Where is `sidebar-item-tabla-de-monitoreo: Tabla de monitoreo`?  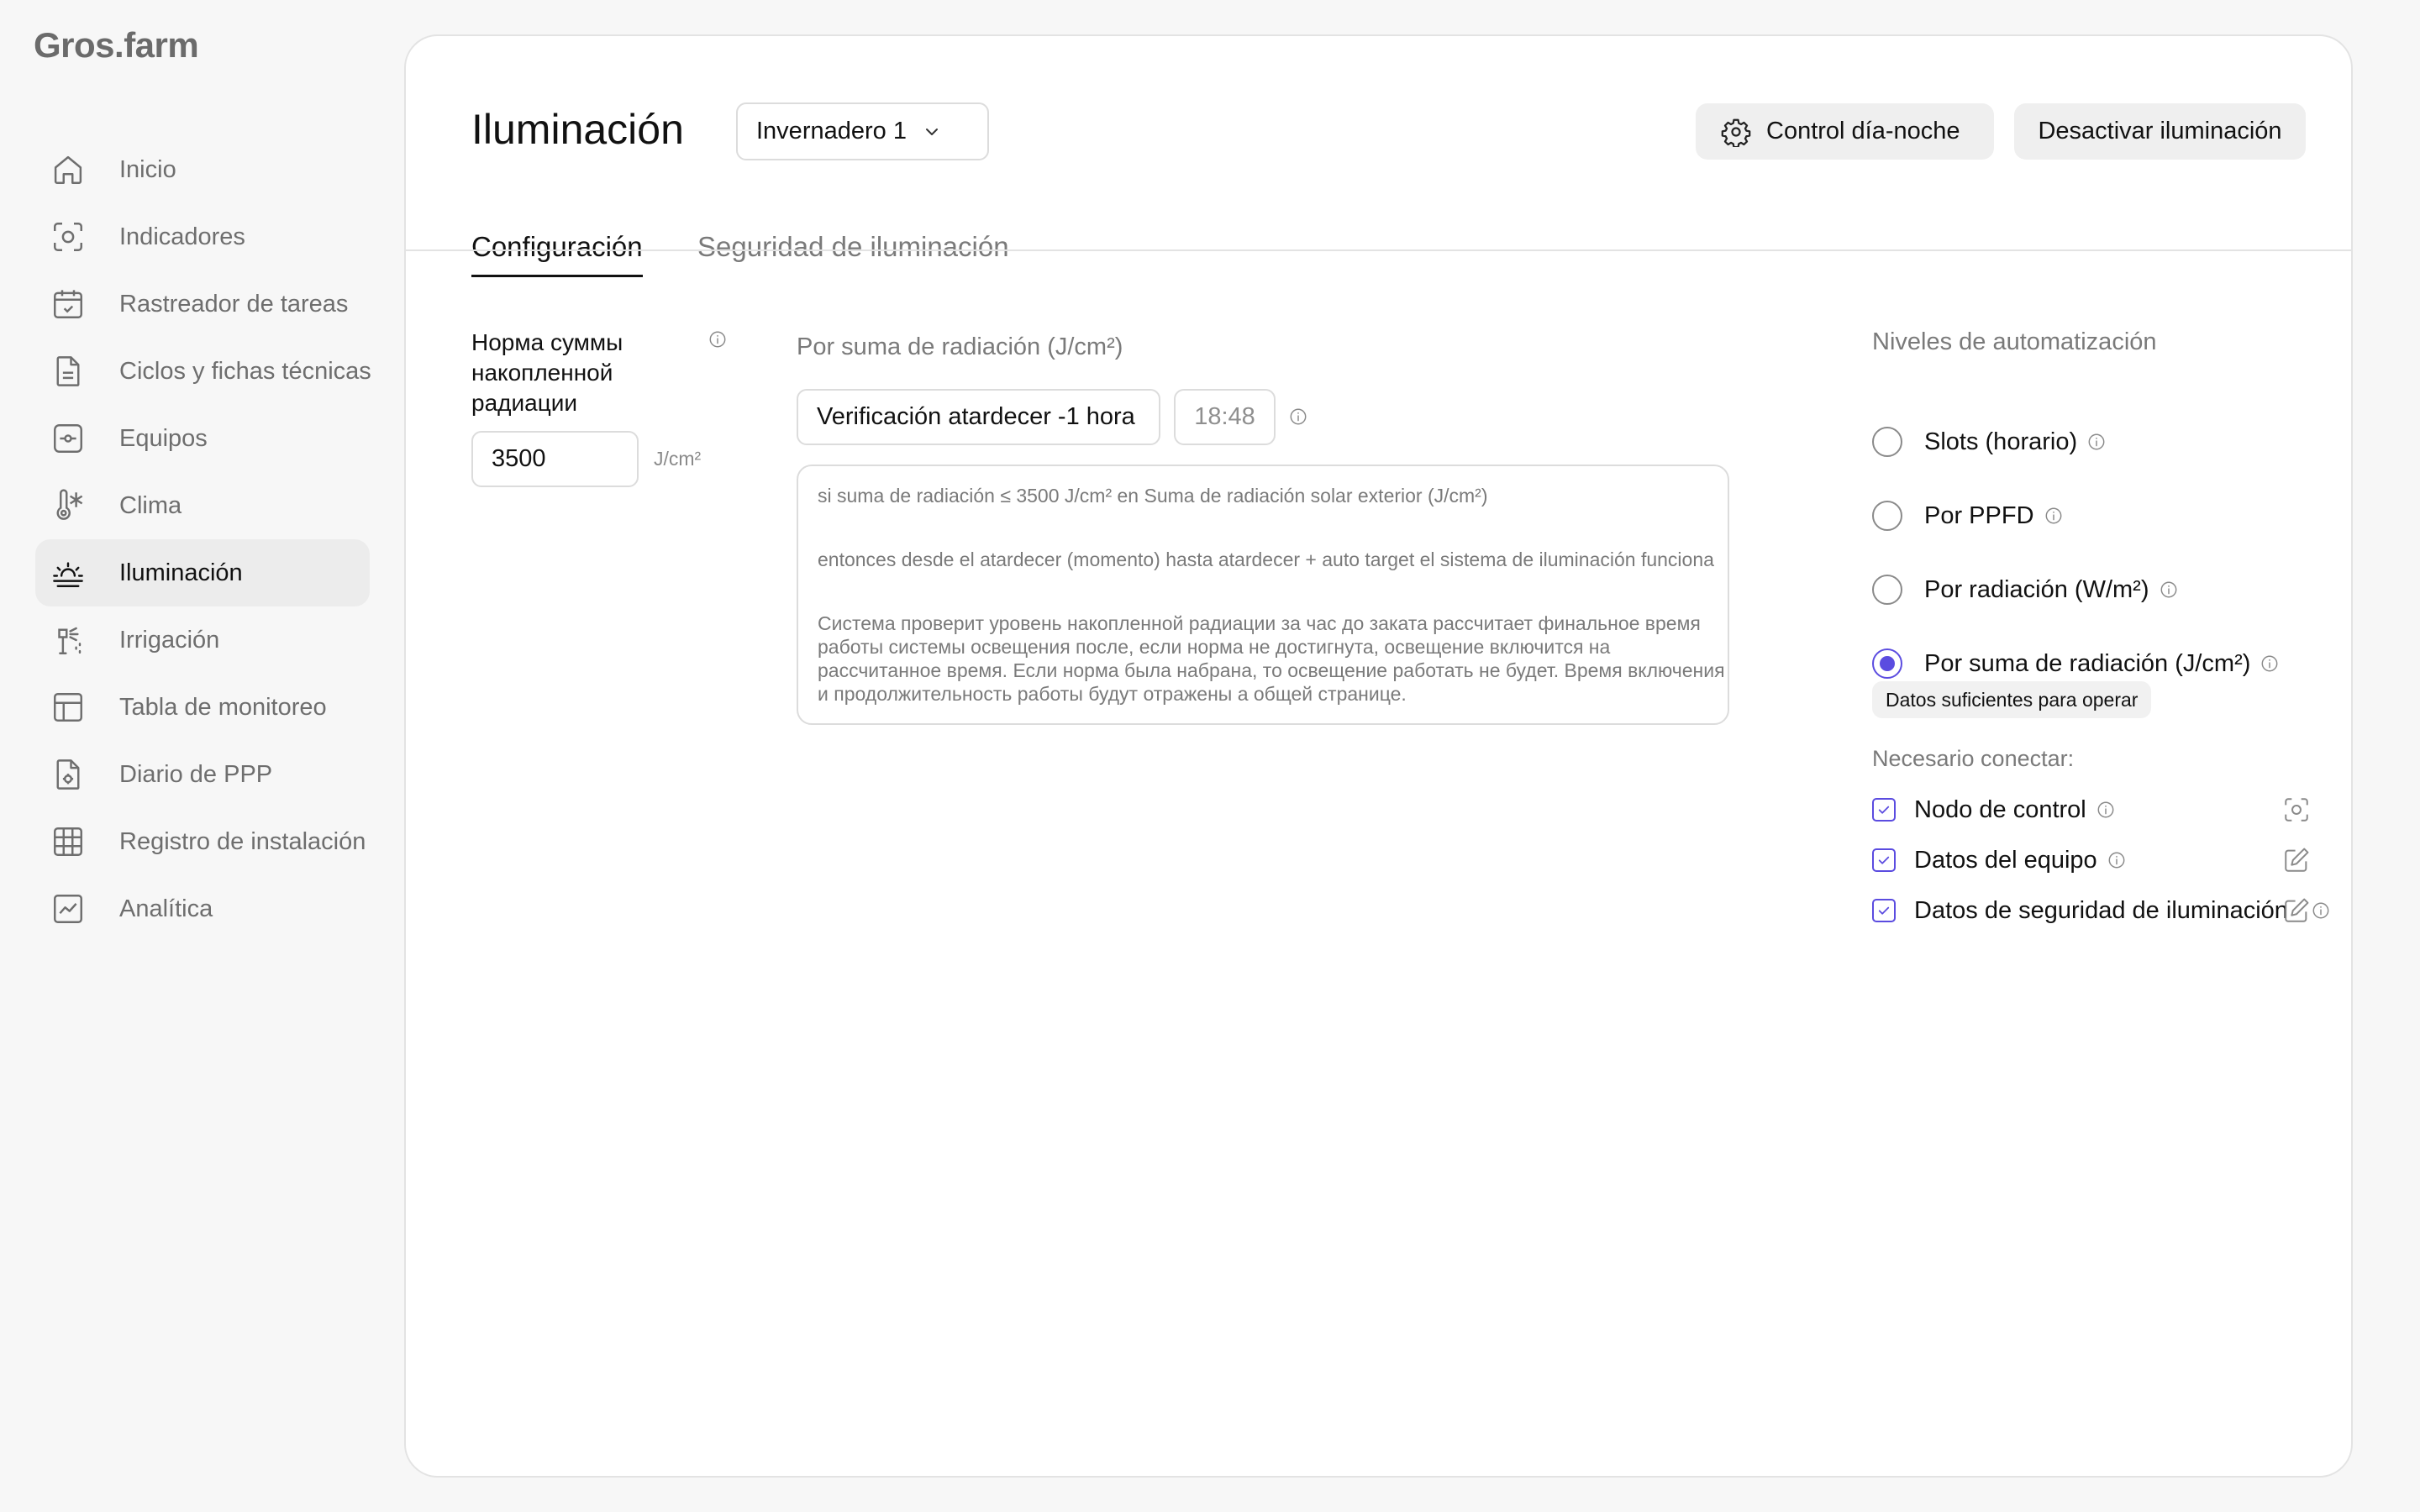
sidebar-item-tabla-de-monitoreo: Tabla de monitoreo is located at coordinates (202, 707).